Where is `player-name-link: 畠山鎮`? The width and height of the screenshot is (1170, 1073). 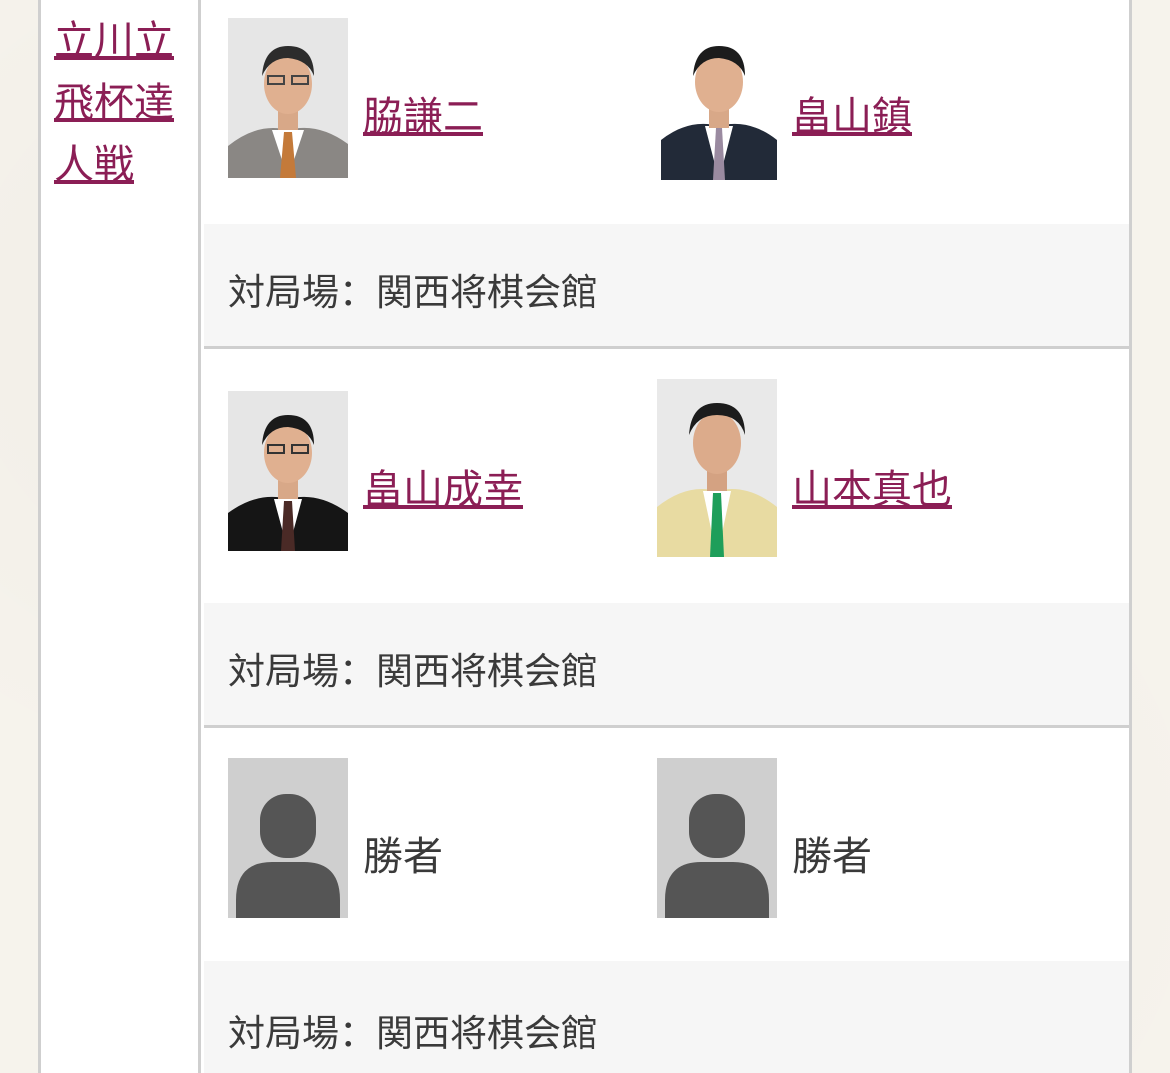 player-name-link: 畠山鎮 is located at coordinates (852, 113).